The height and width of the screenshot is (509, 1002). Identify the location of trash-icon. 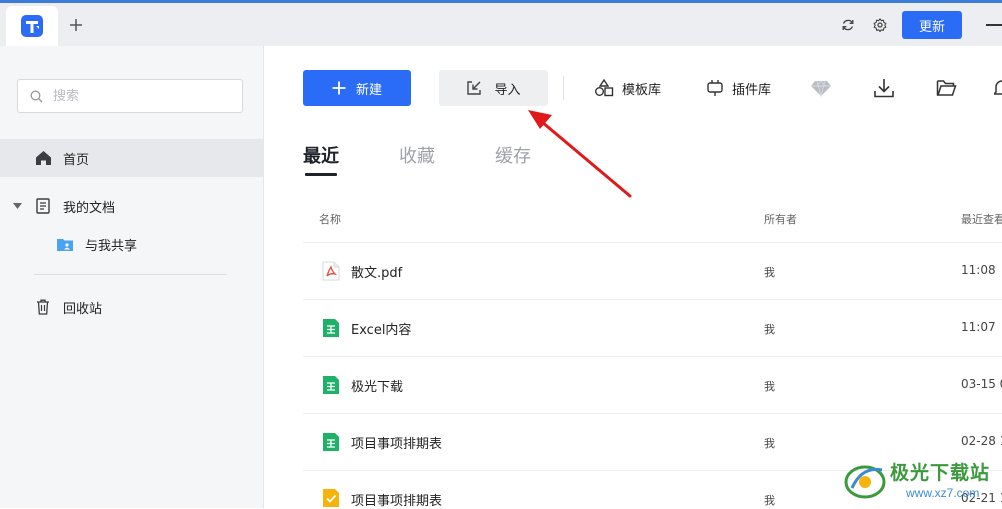
(43, 307).